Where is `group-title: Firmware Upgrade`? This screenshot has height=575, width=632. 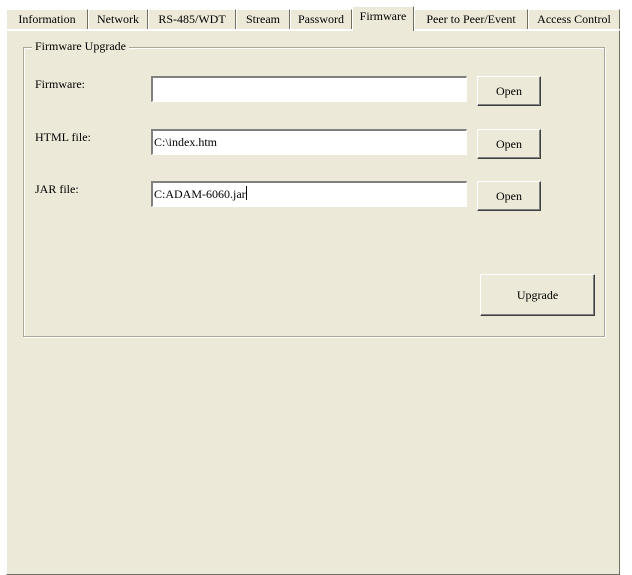 group-title: Firmware Upgrade is located at coordinates (80, 46).